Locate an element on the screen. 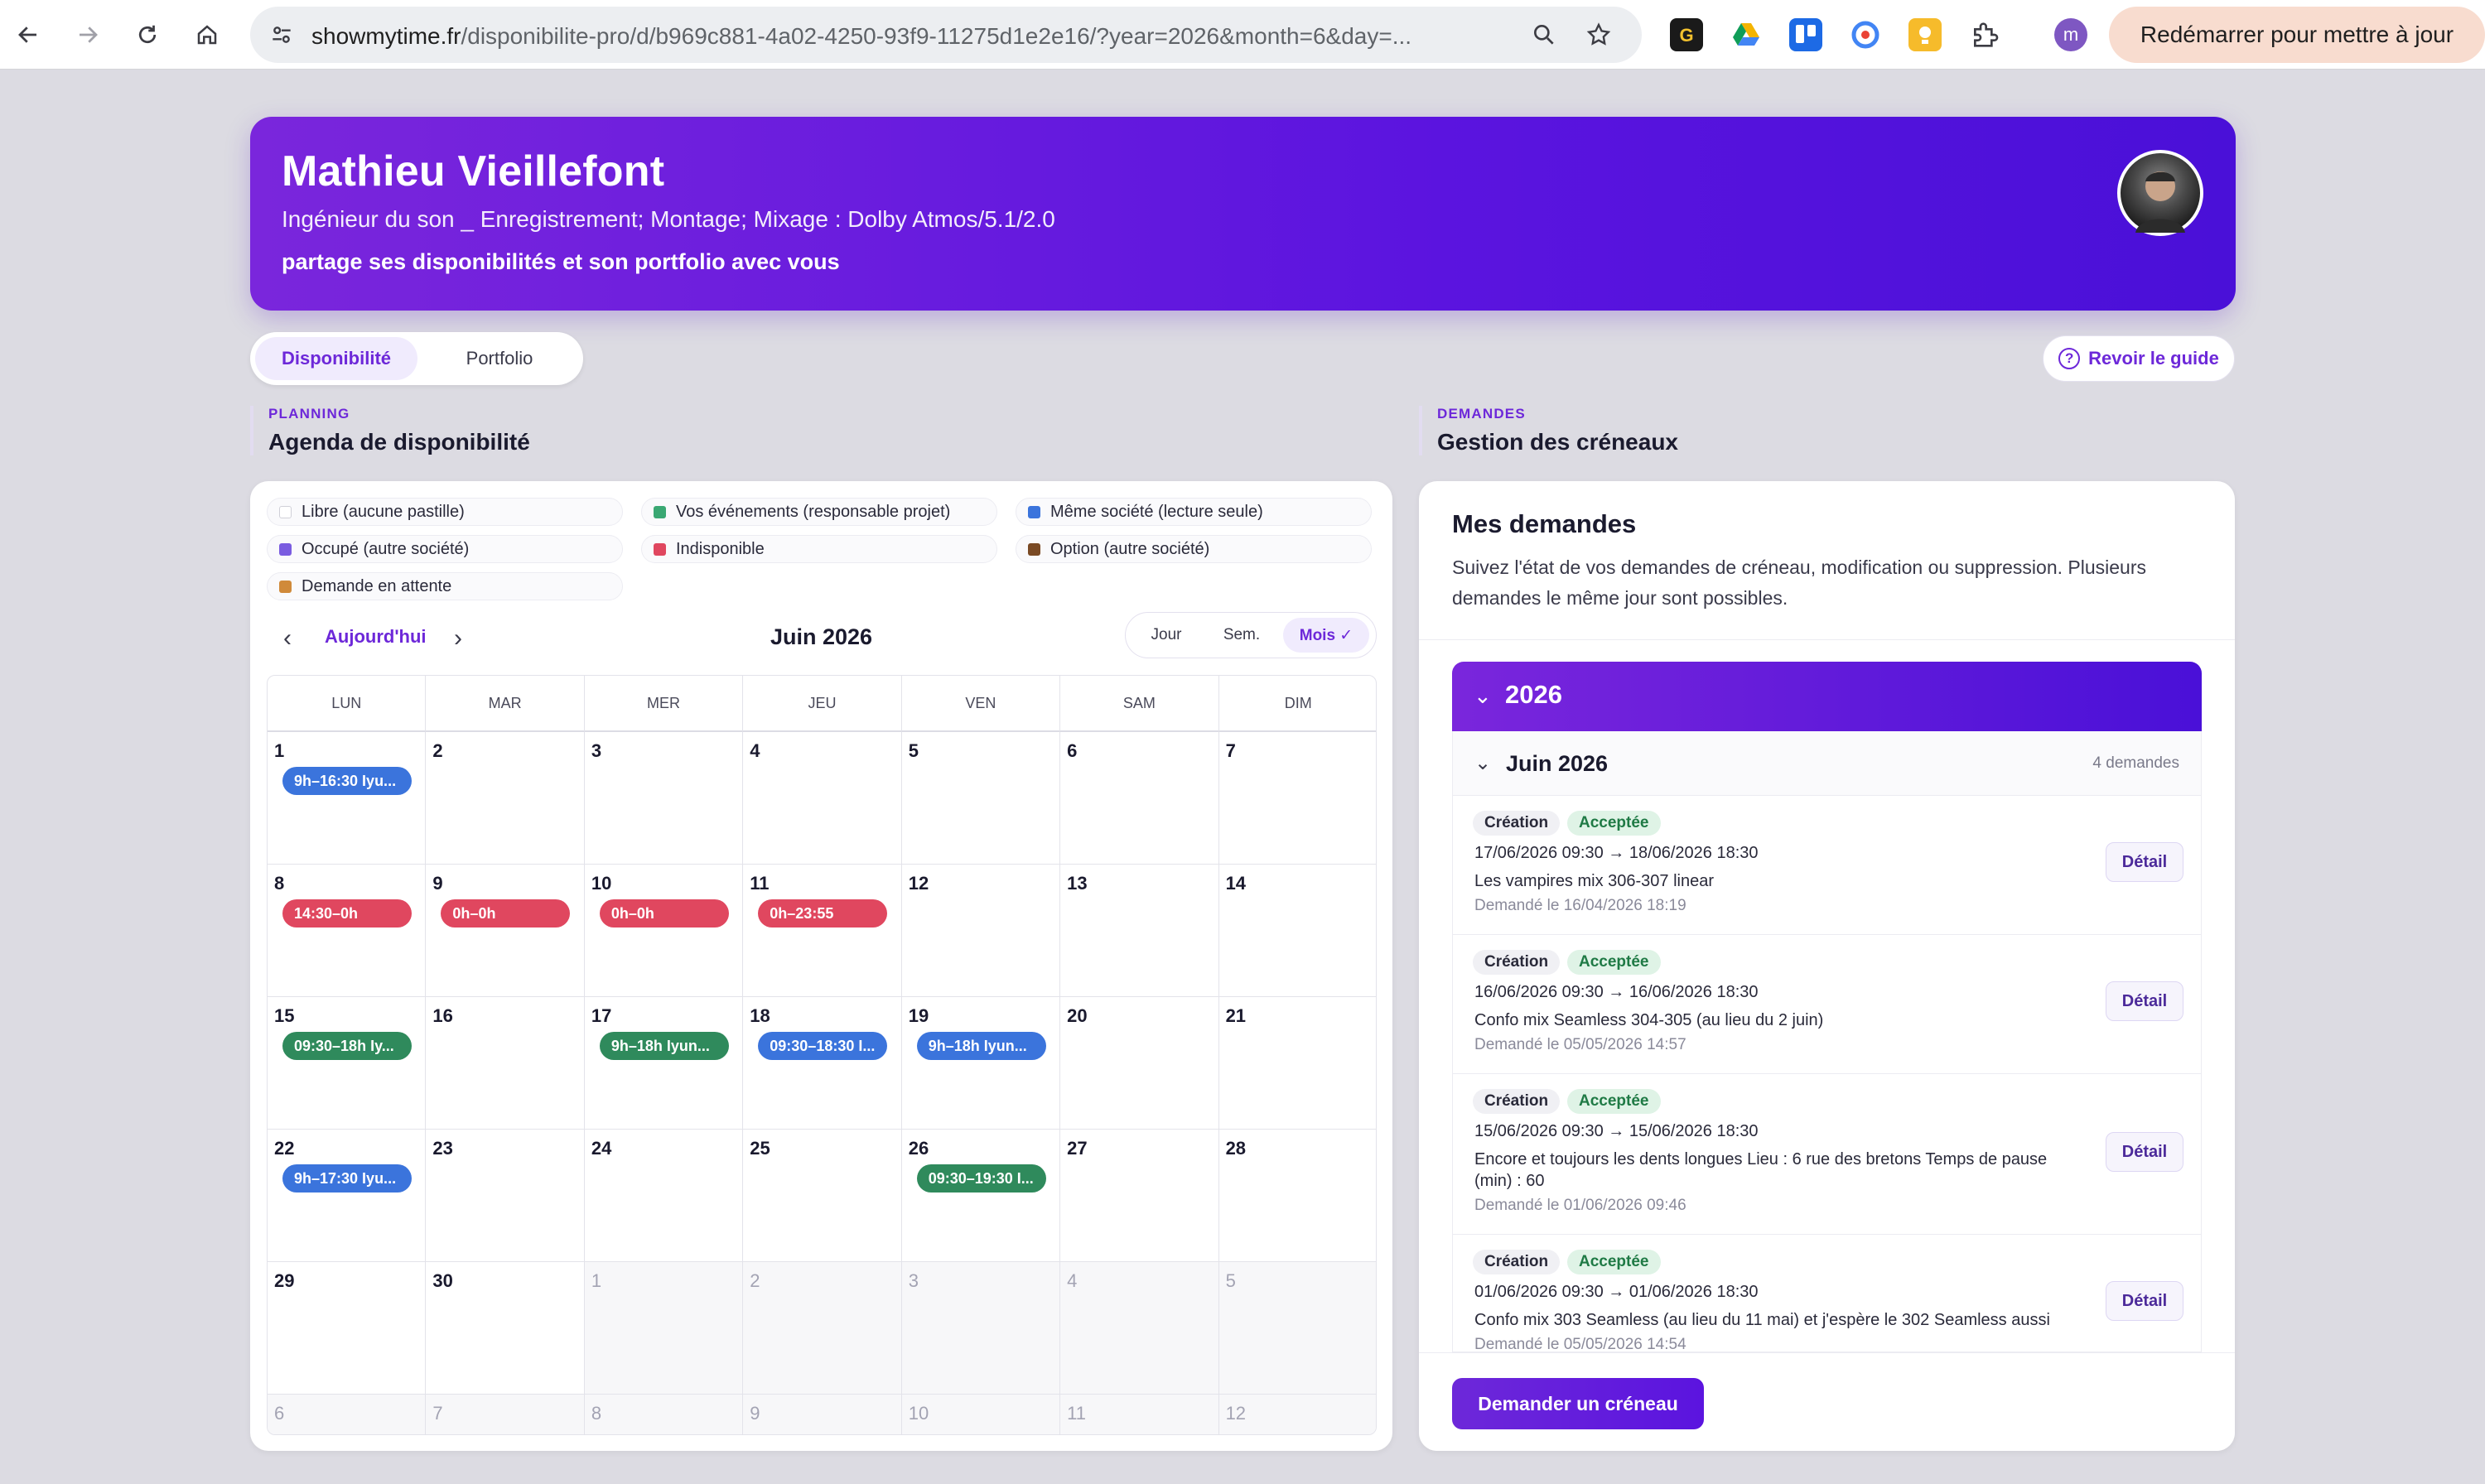  home-icon is located at coordinates (207, 35).